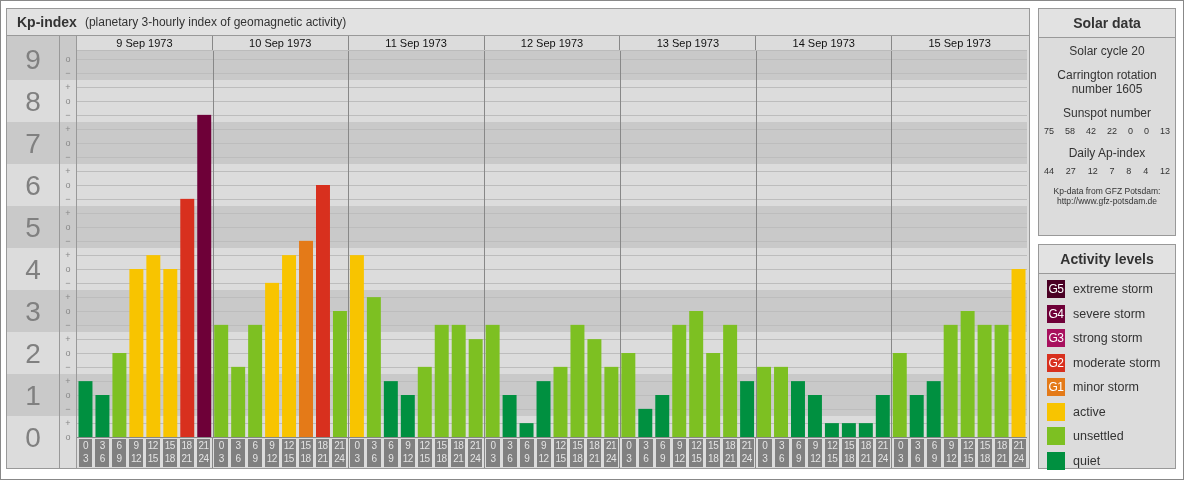 This screenshot has height=480, width=1184. I want to click on credit-link: http://www.gfz-potsdam.de, so click(1107, 201).